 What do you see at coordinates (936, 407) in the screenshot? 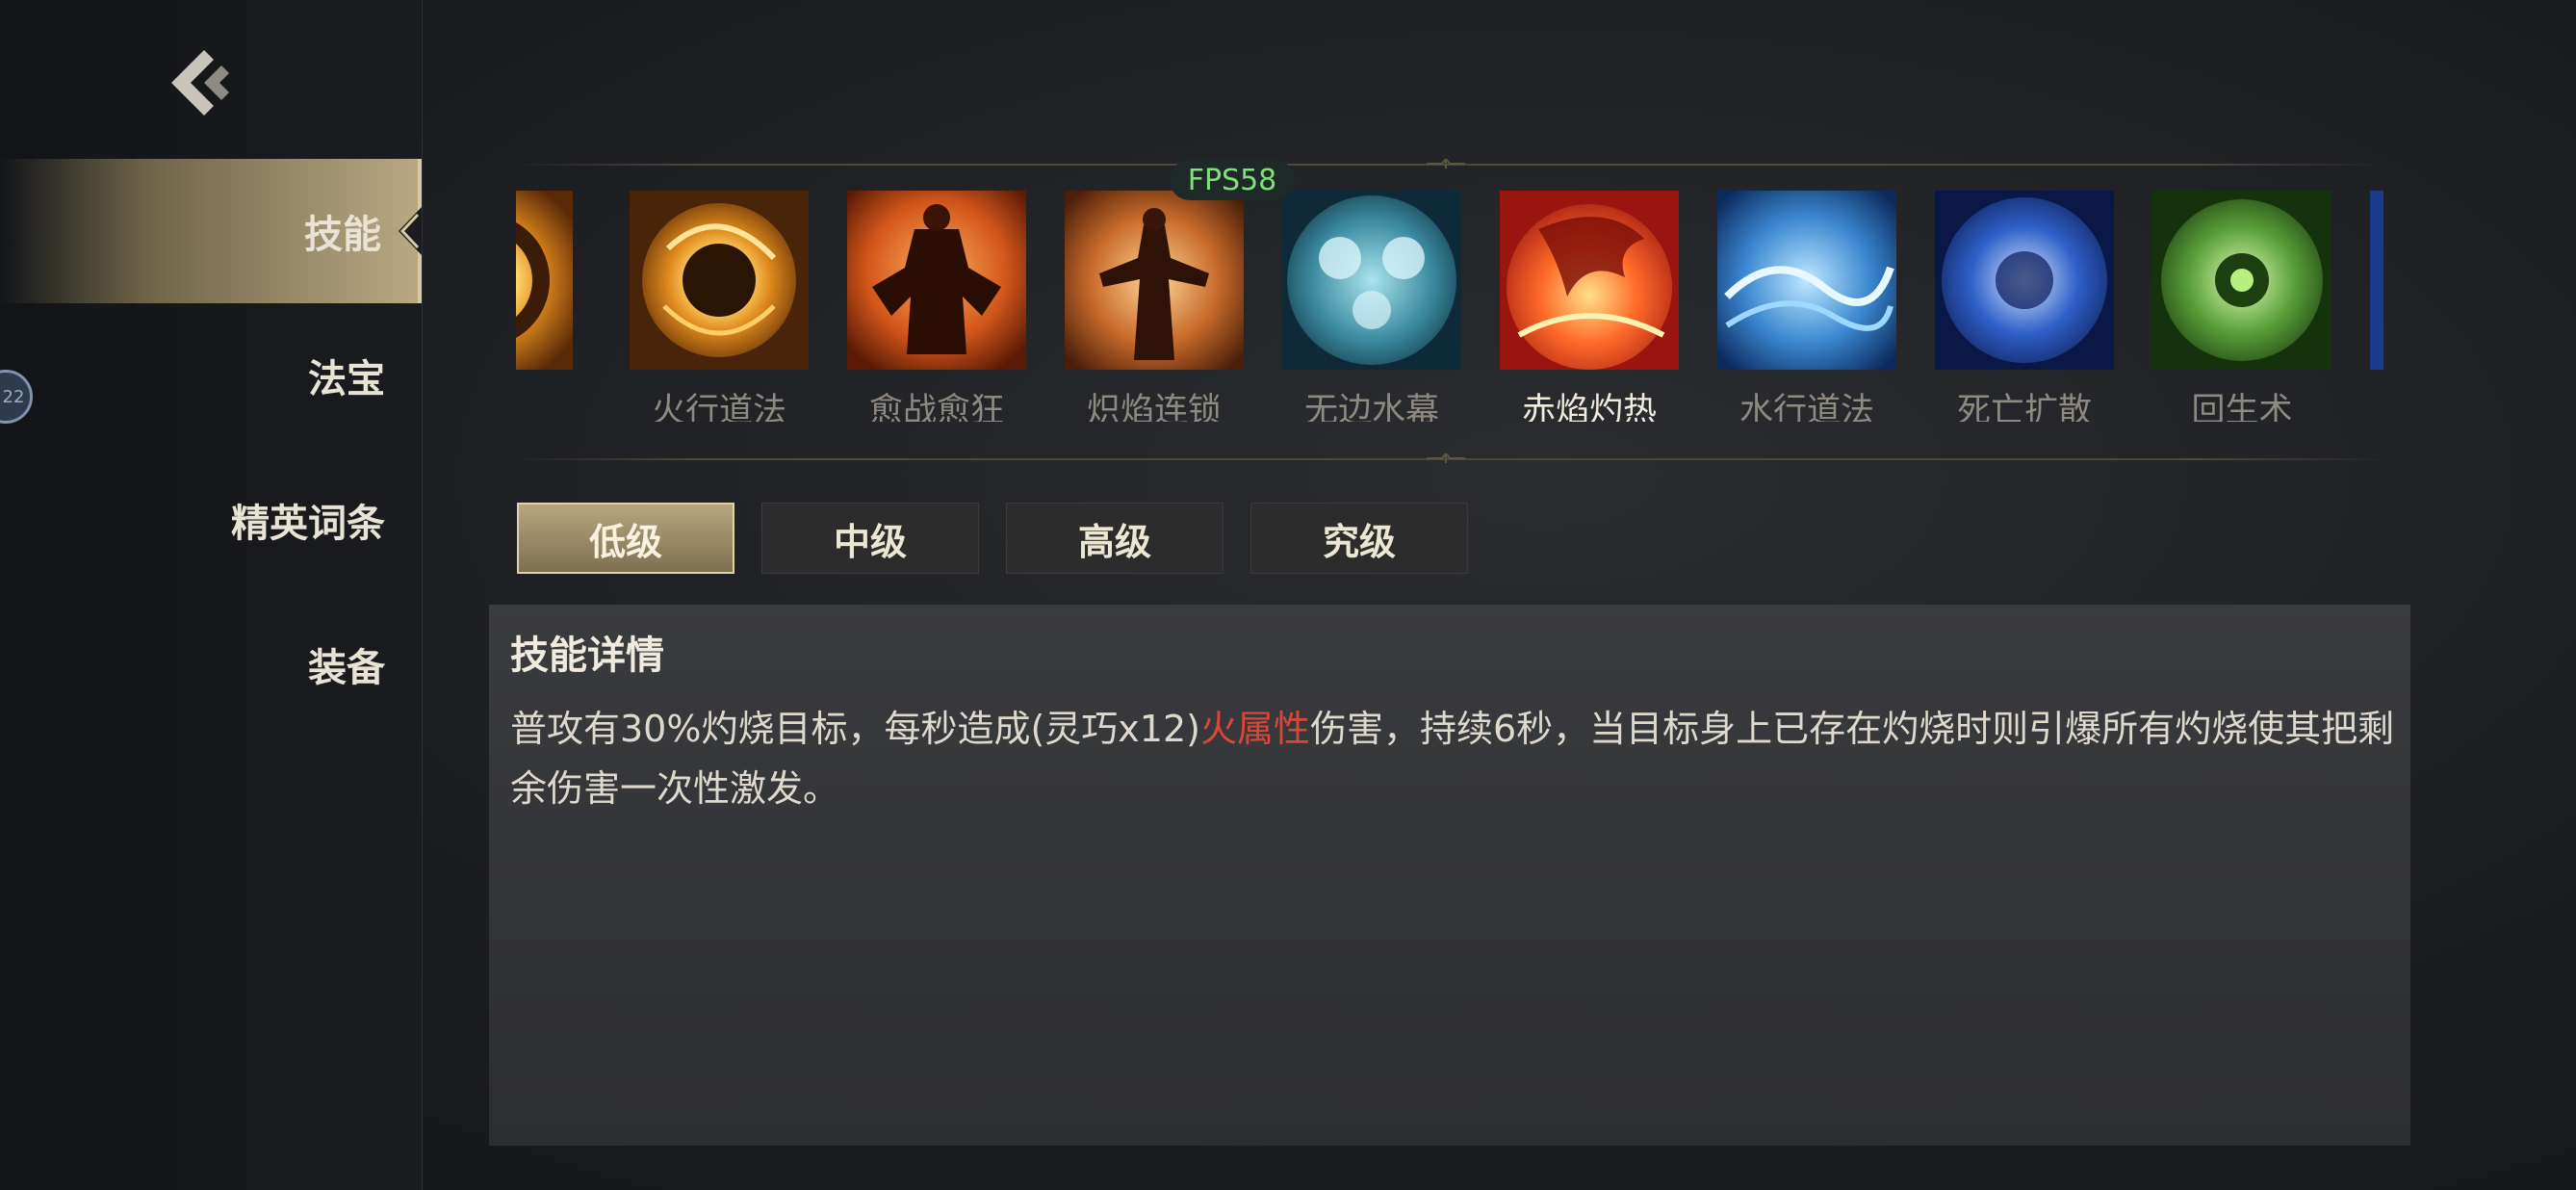
I see `skill-label: 愈战愈狂` at bounding box center [936, 407].